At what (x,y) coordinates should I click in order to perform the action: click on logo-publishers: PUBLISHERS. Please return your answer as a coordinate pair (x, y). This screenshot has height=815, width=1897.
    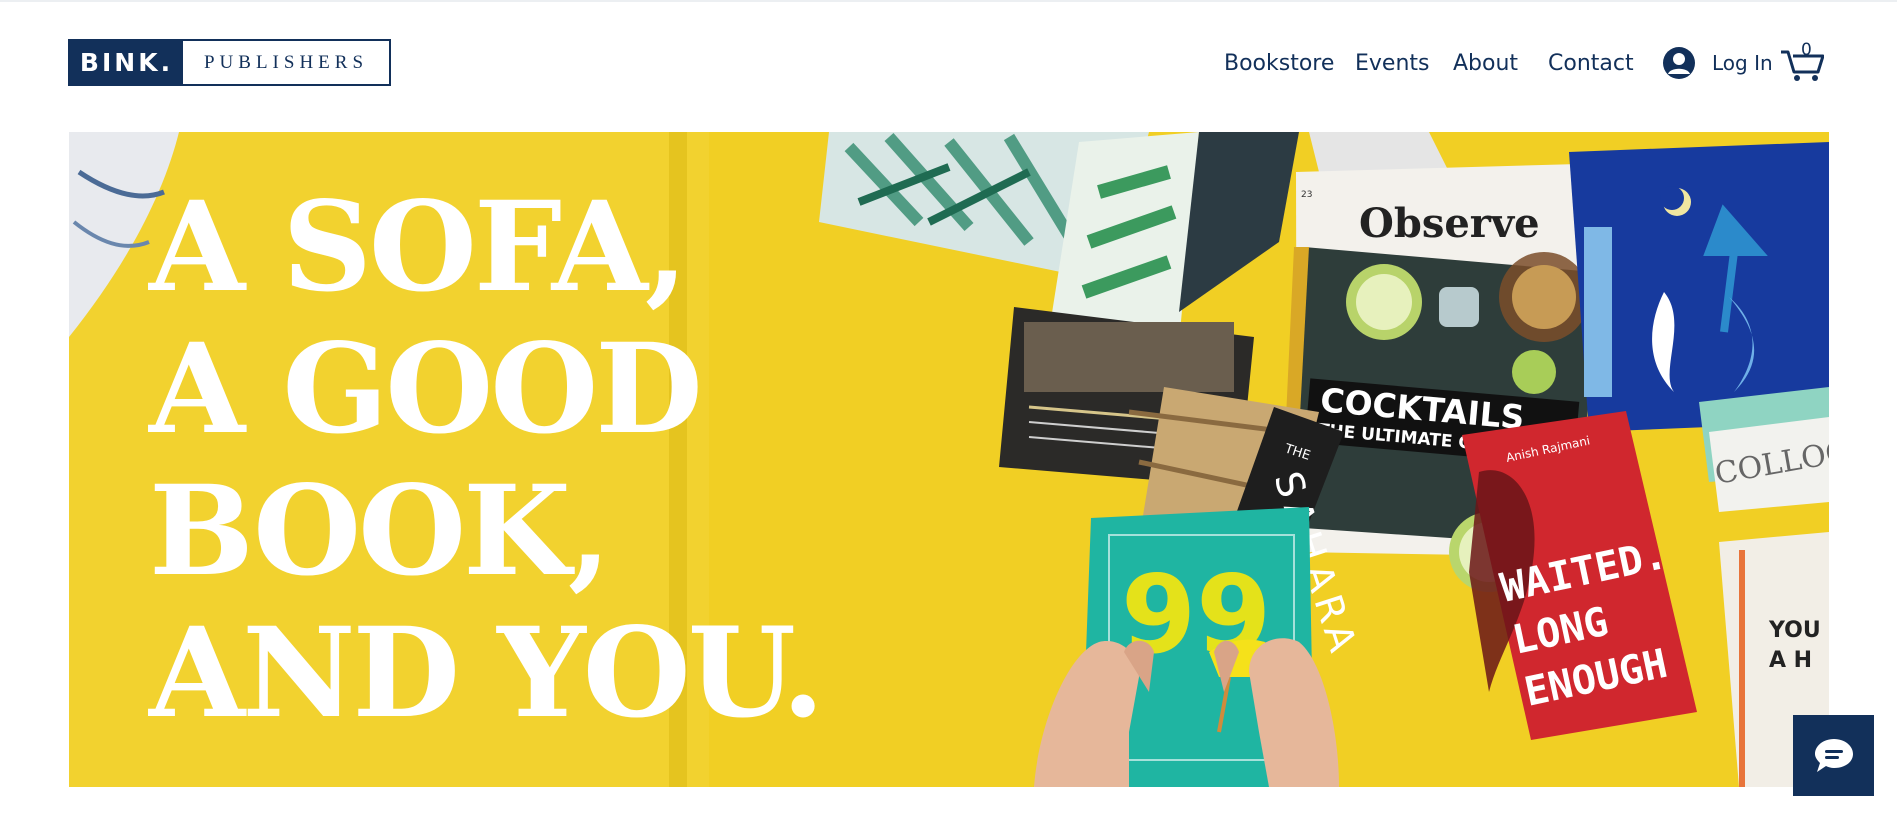
    Looking at the image, I should click on (286, 62).